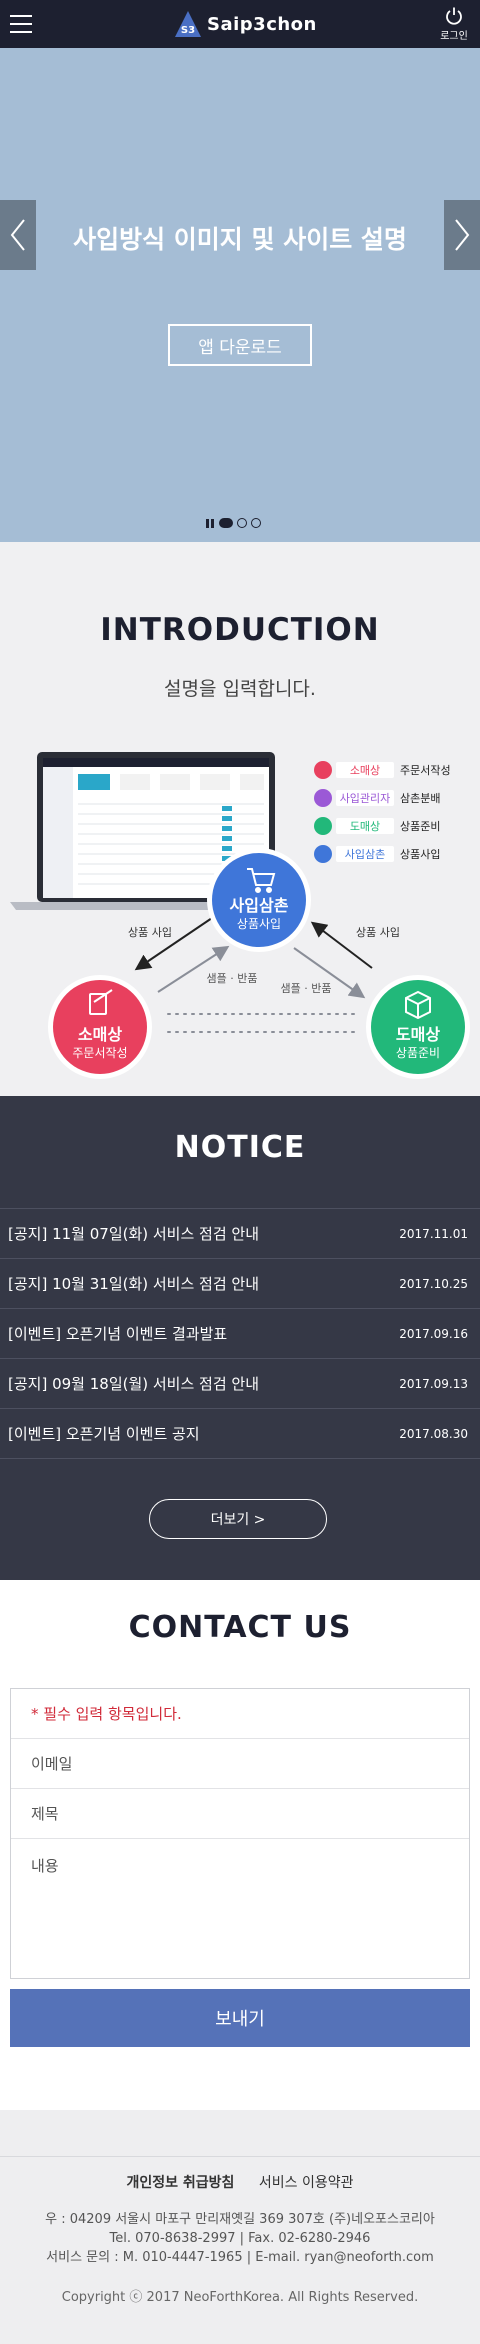 Image resolution: width=480 pixels, height=2344 pixels. I want to click on site-logo: S3 Saip3chon, so click(245, 24).